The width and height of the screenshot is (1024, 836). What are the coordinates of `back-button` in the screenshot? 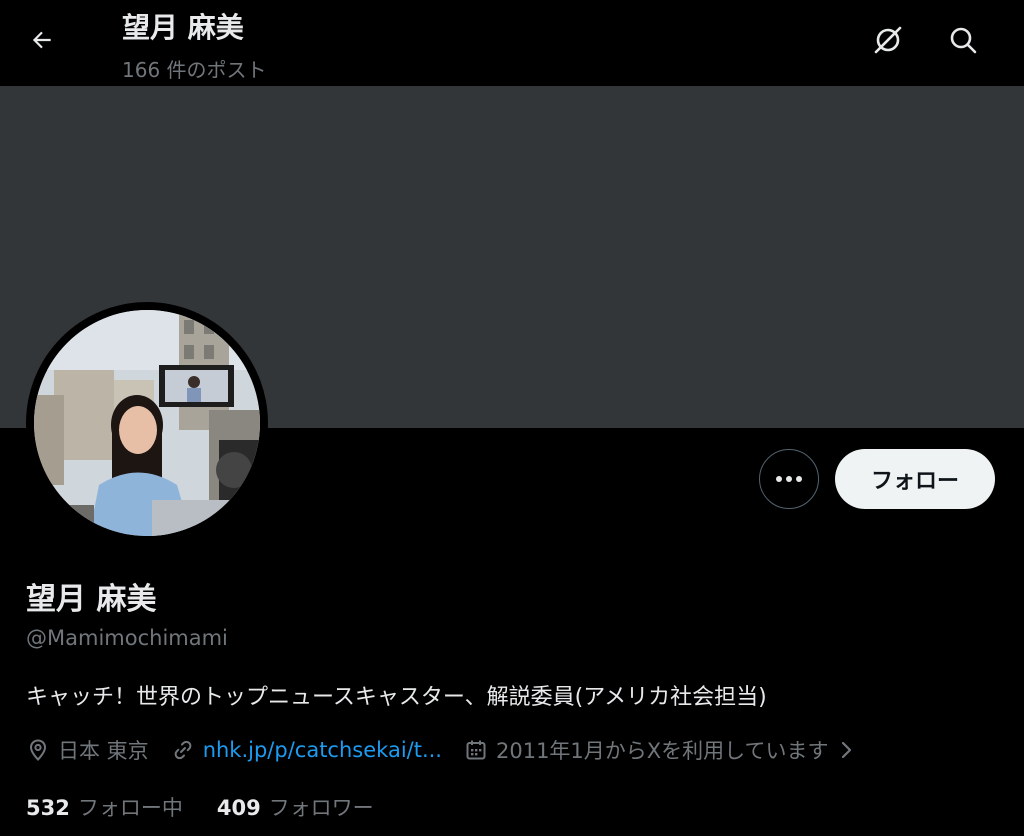 It's located at (42, 40).